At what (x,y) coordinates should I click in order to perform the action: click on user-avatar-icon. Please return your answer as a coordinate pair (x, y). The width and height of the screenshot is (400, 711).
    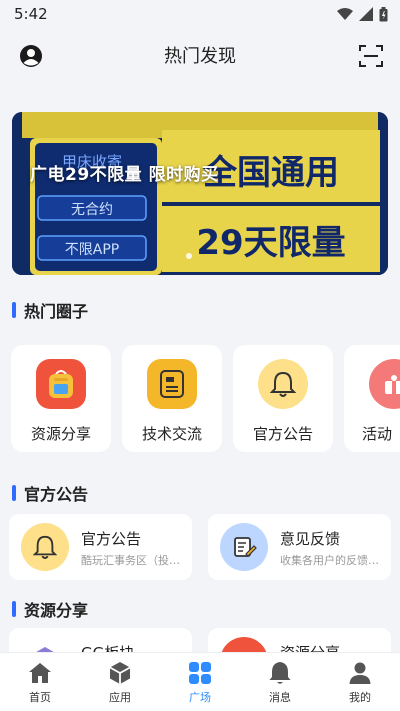
    Looking at the image, I should click on (31, 56).